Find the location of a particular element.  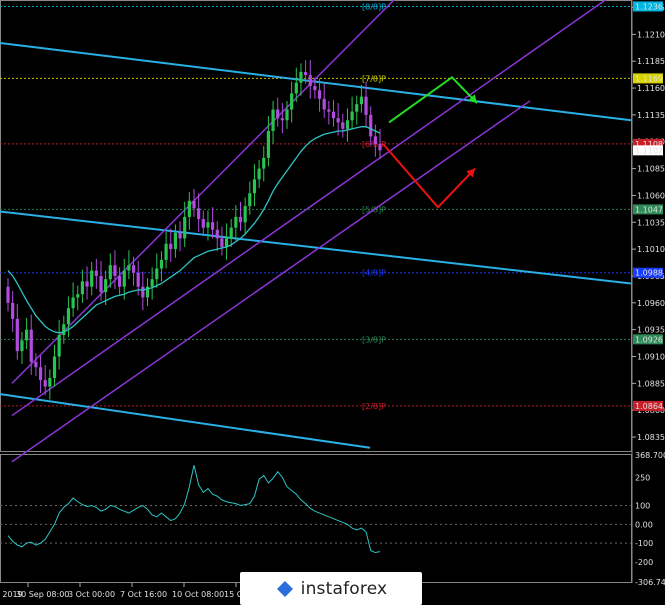

brand-name: instaforex is located at coordinates (344, 588).